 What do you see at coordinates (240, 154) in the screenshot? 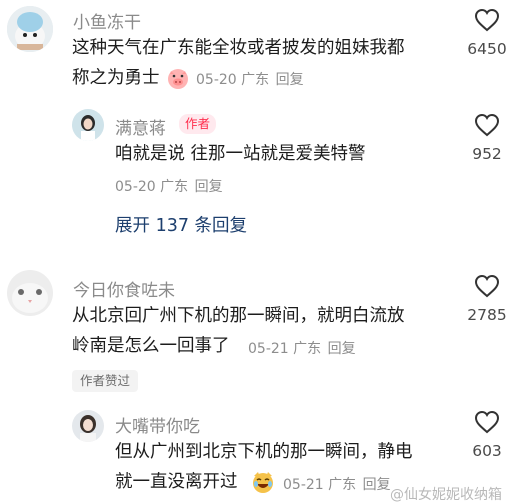
I see `comment-text-line-1: 咱就是说 往那一站就是爱美特警` at bounding box center [240, 154].